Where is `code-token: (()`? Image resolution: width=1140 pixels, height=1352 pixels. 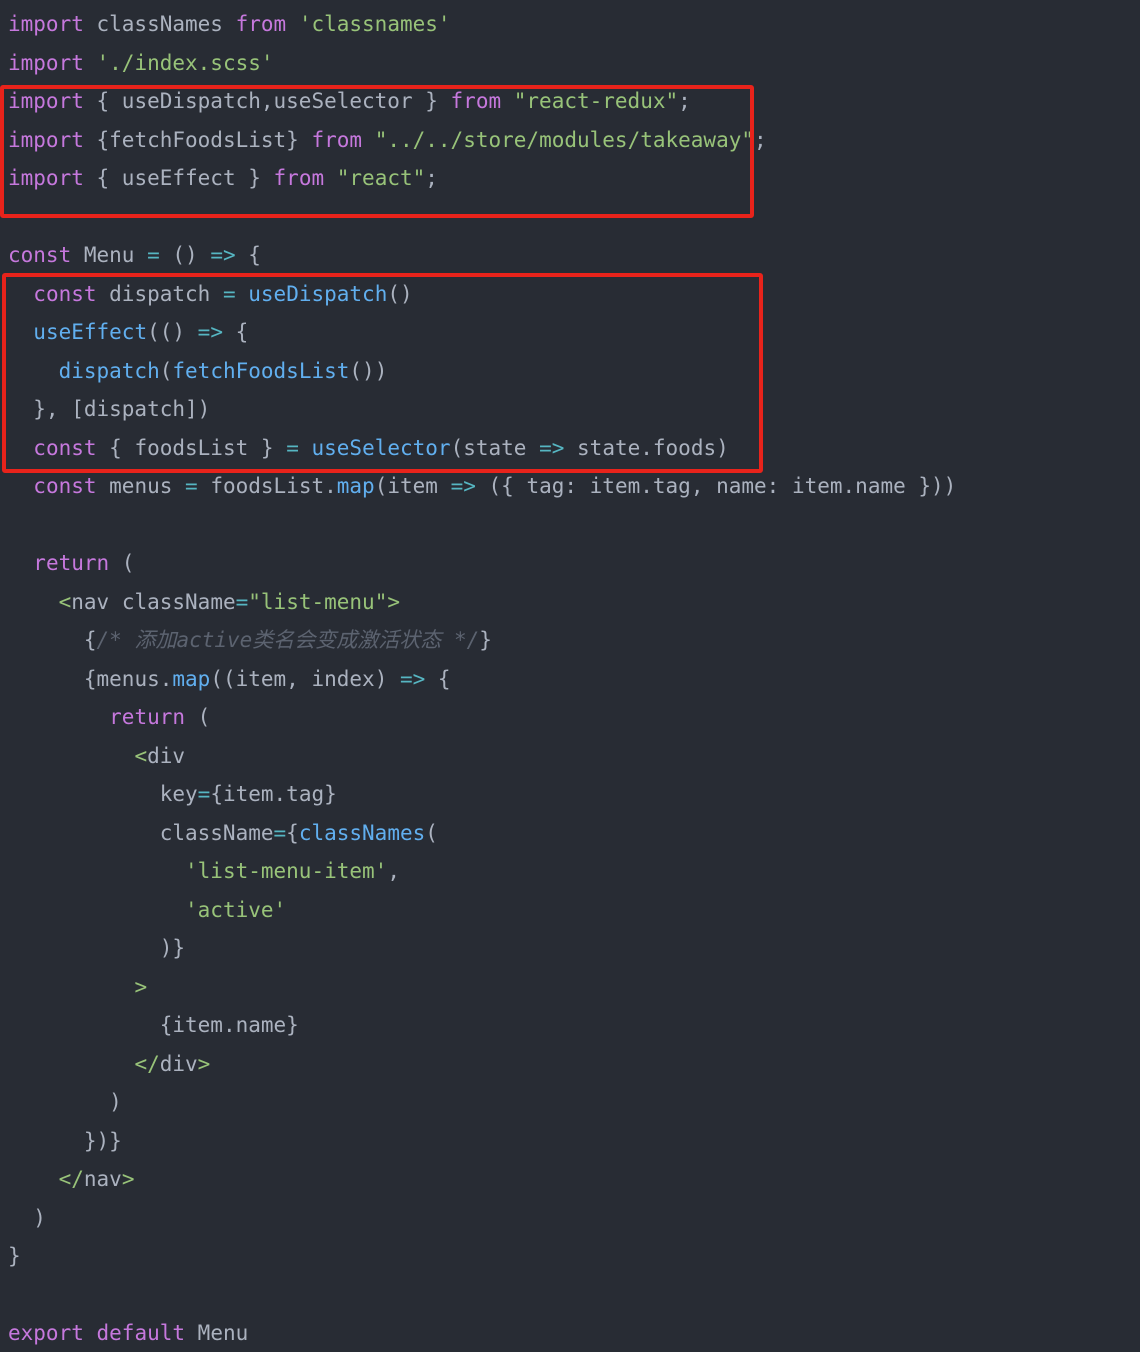 code-token: (() is located at coordinates (172, 332).